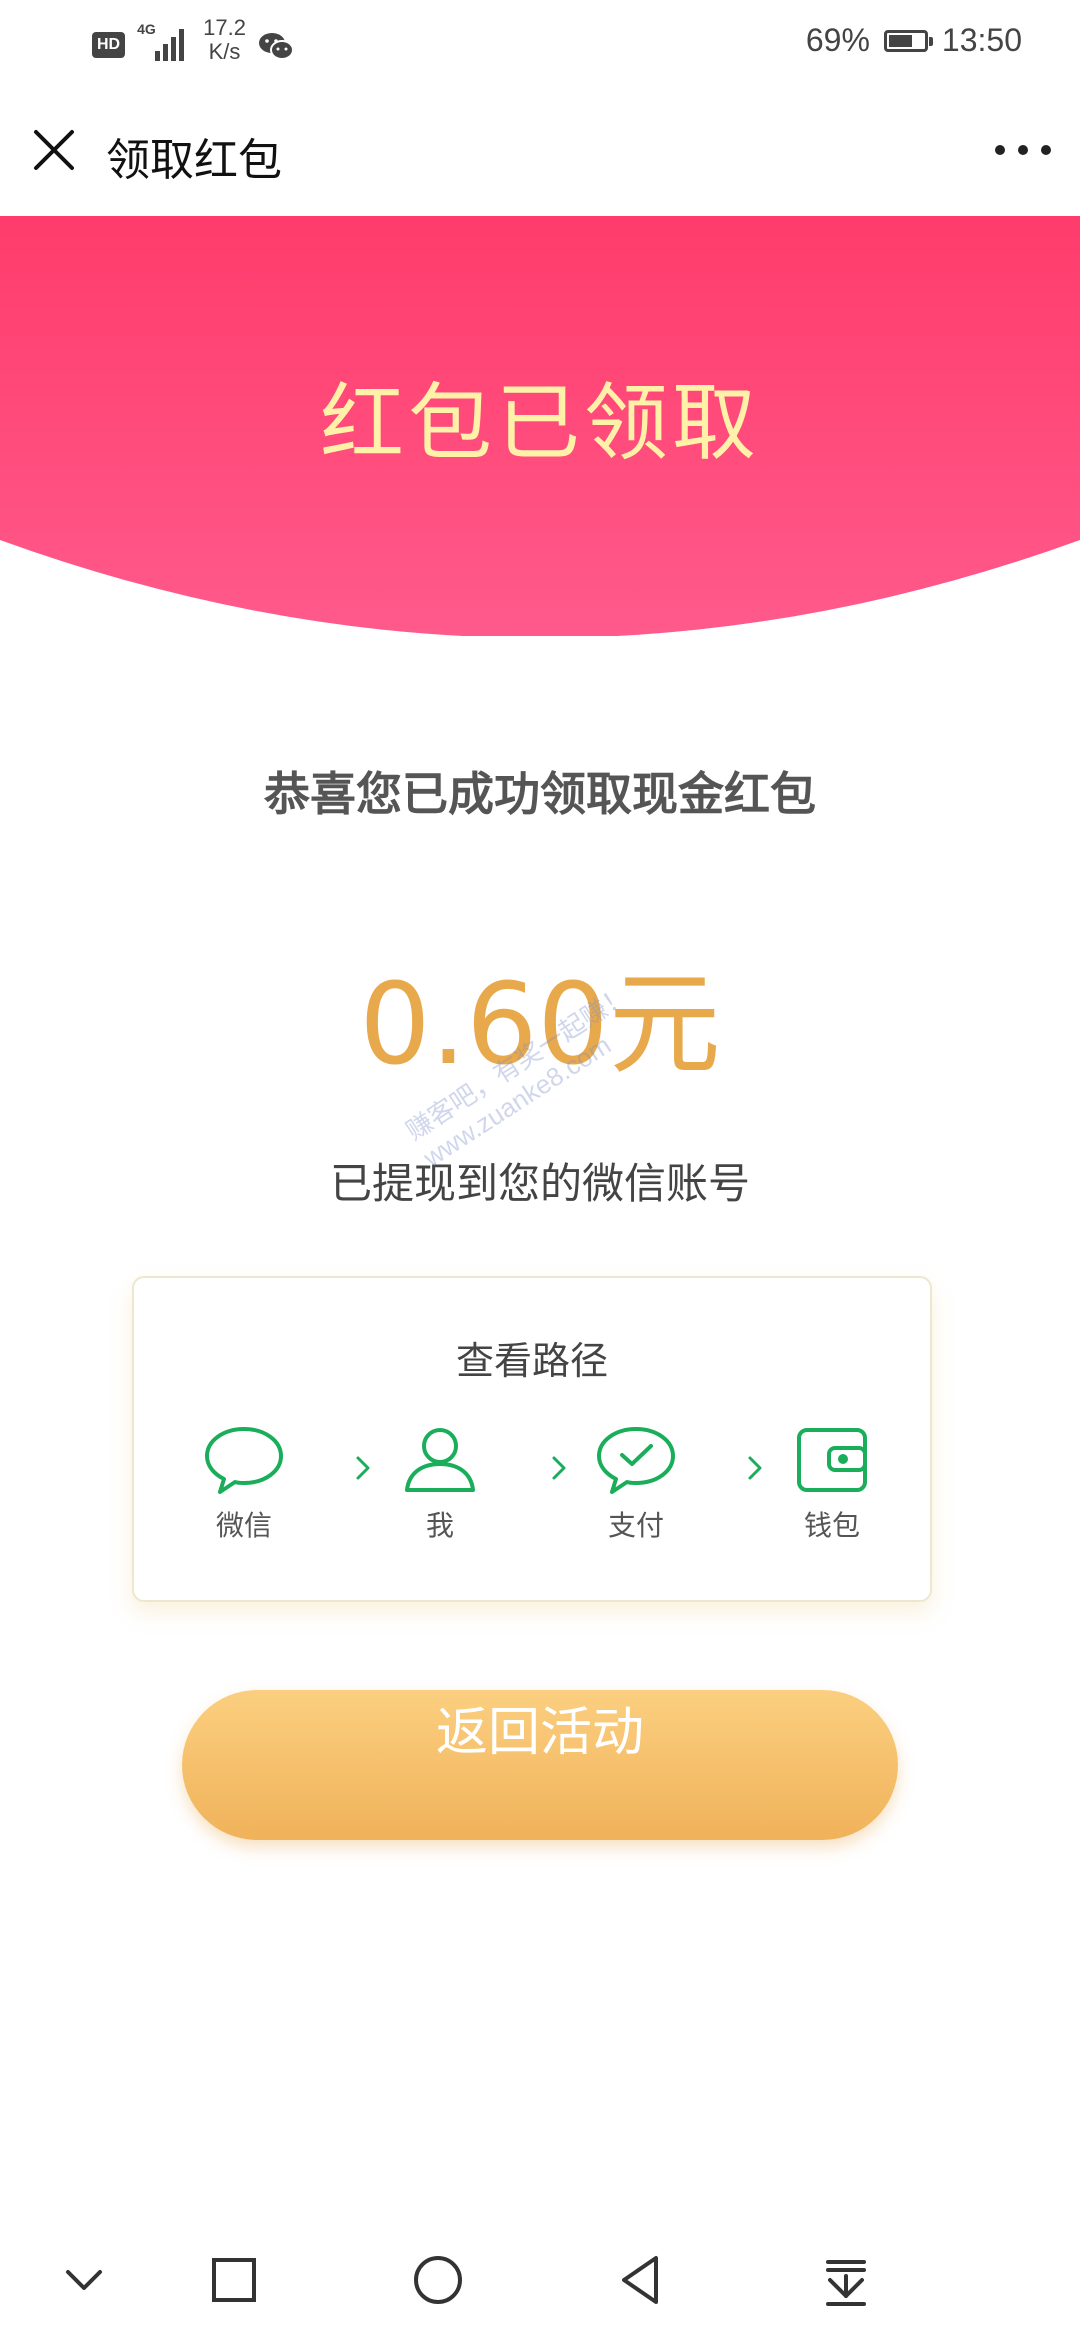 The width and height of the screenshot is (1080, 2340). Describe the element at coordinates (636, 1460) in the screenshot. I see `pay-check-icon` at that location.